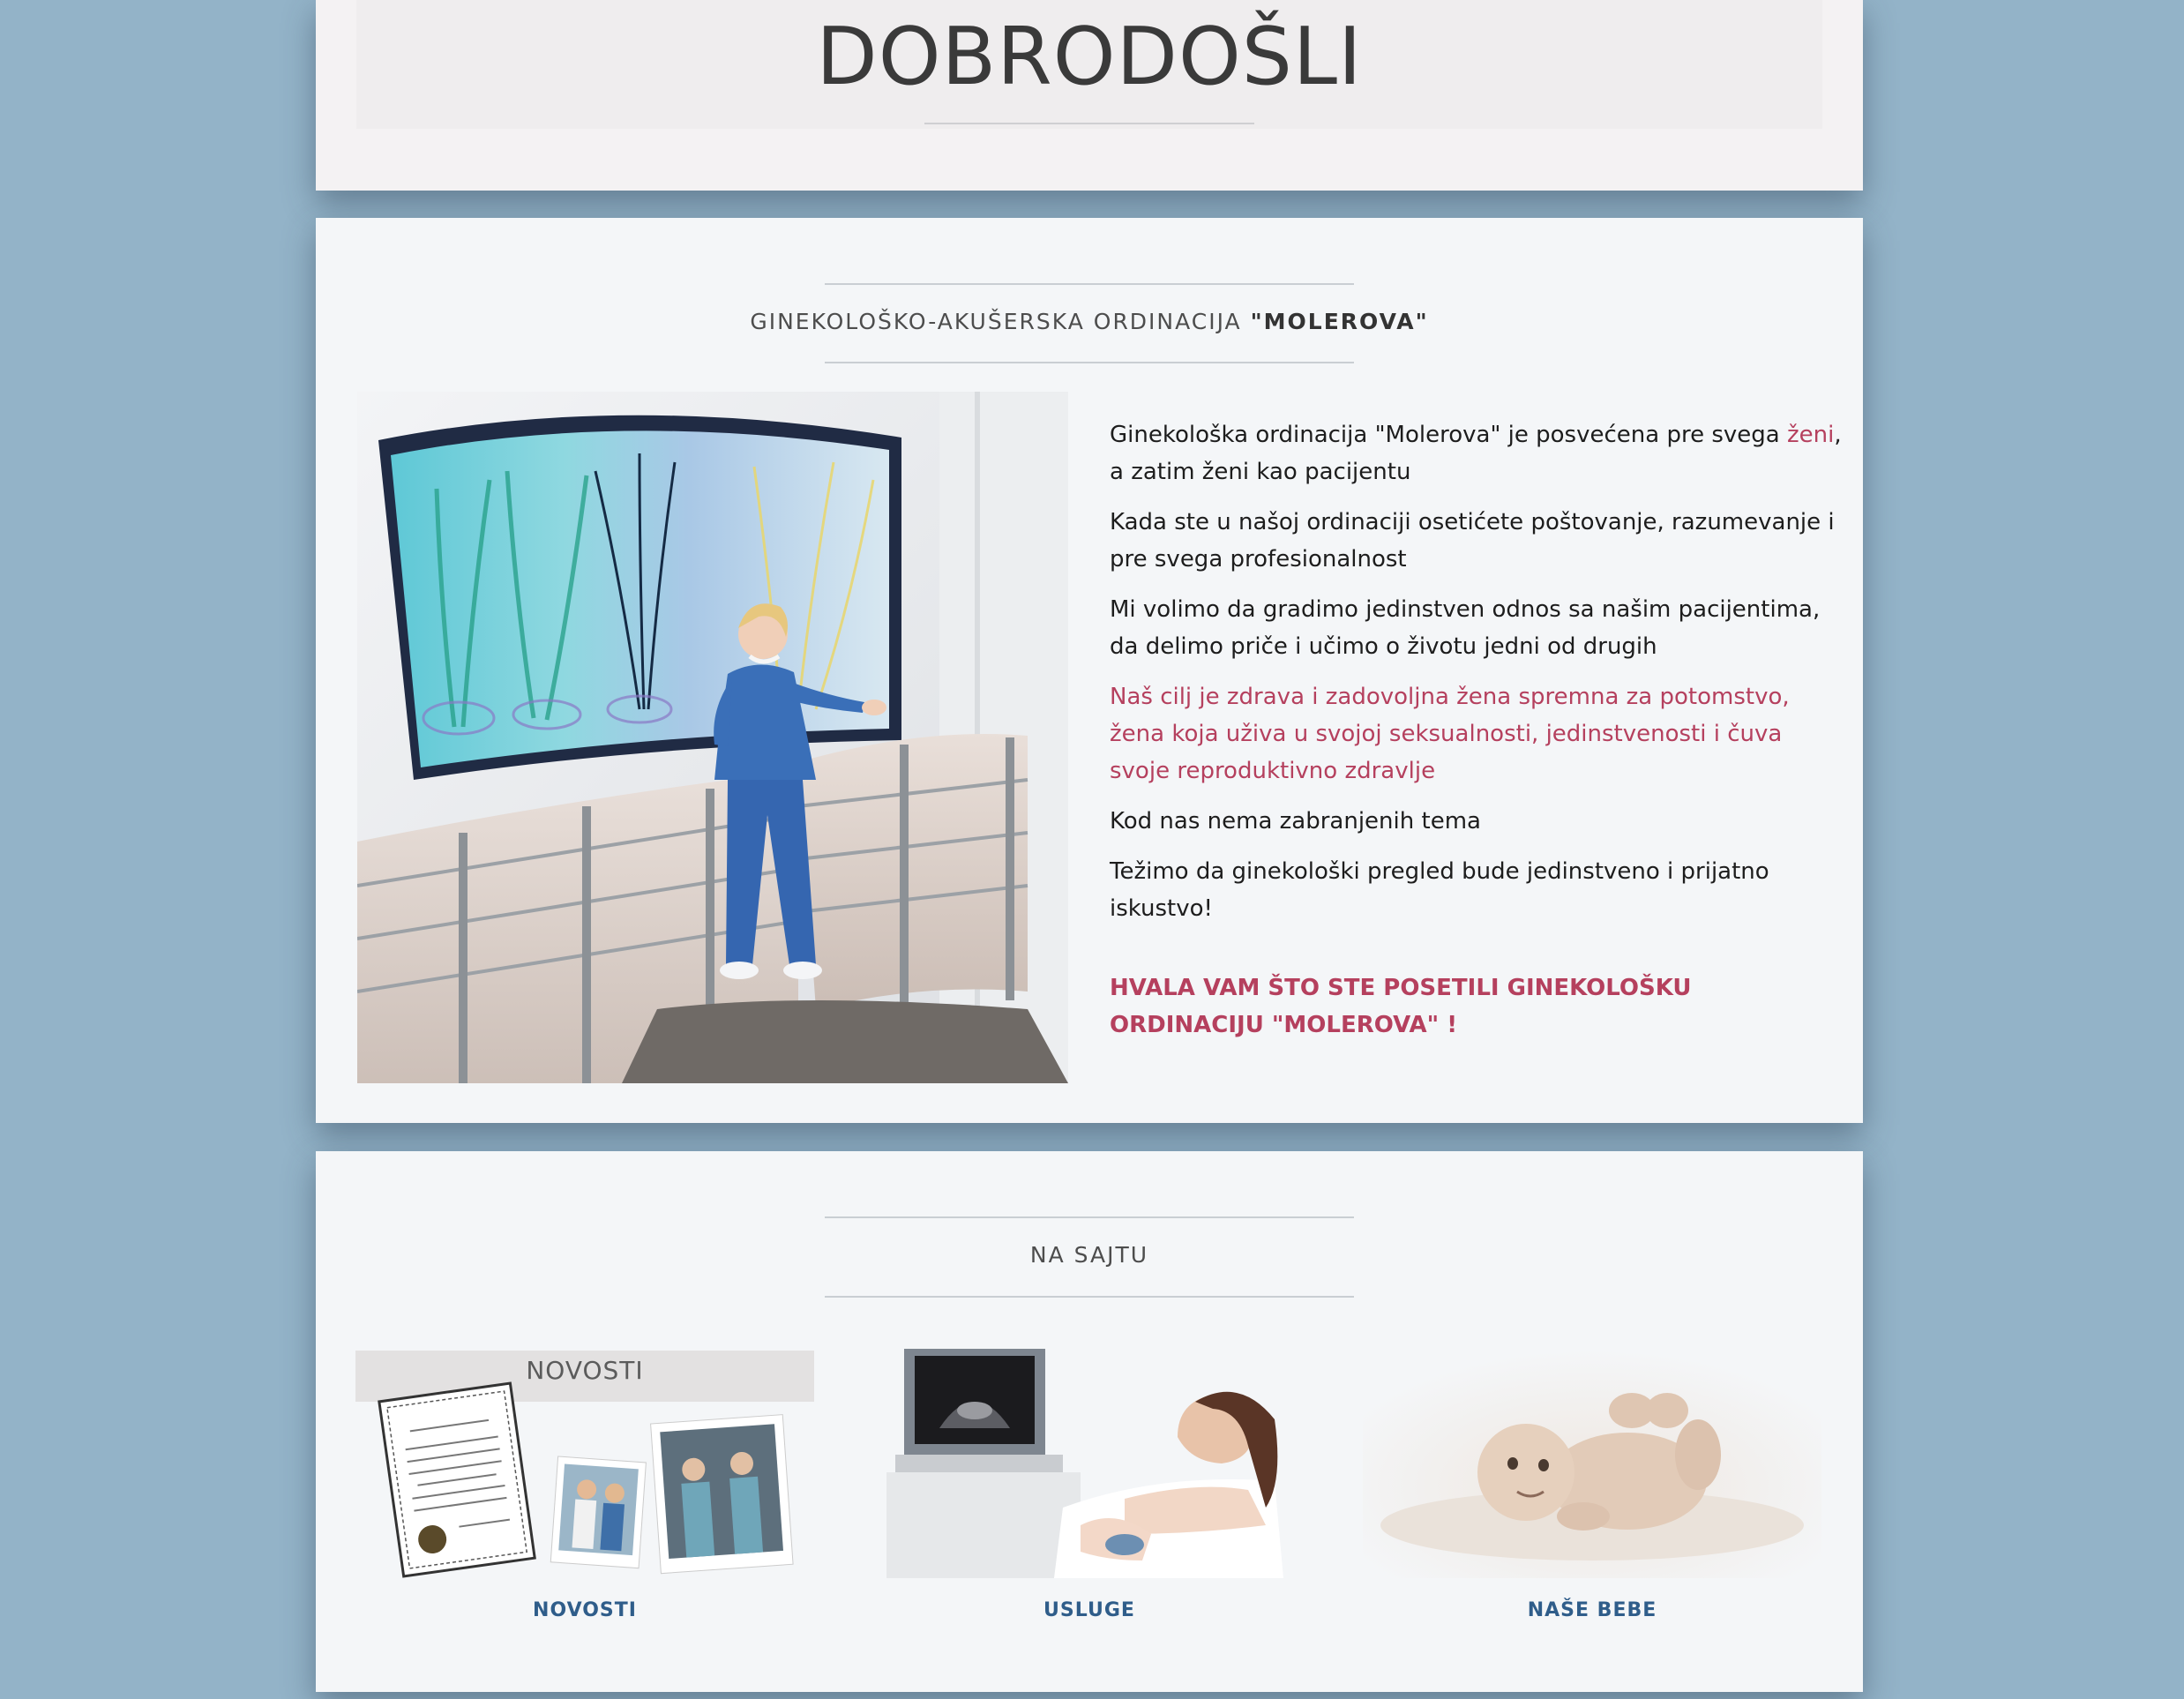 The image size is (2184, 1699). I want to click on about-paragraph: Kod nas nema zabranjenih tema, so click(1295, 821).